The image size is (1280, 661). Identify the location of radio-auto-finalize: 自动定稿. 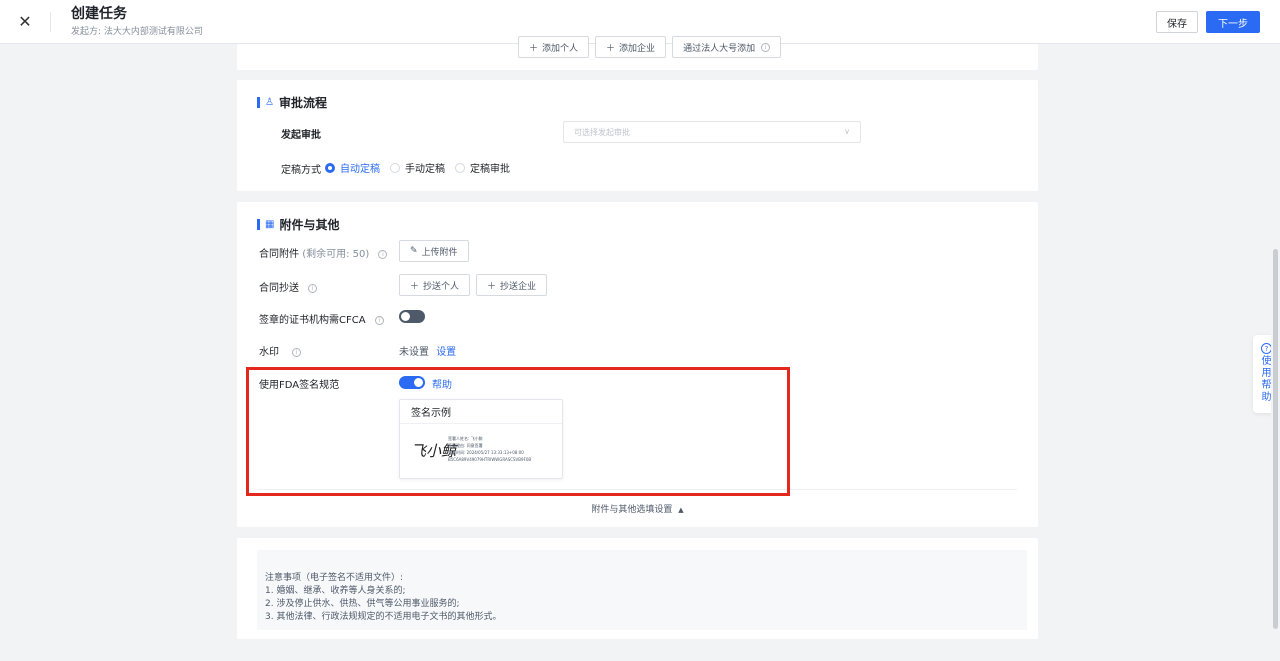
(352, 167).